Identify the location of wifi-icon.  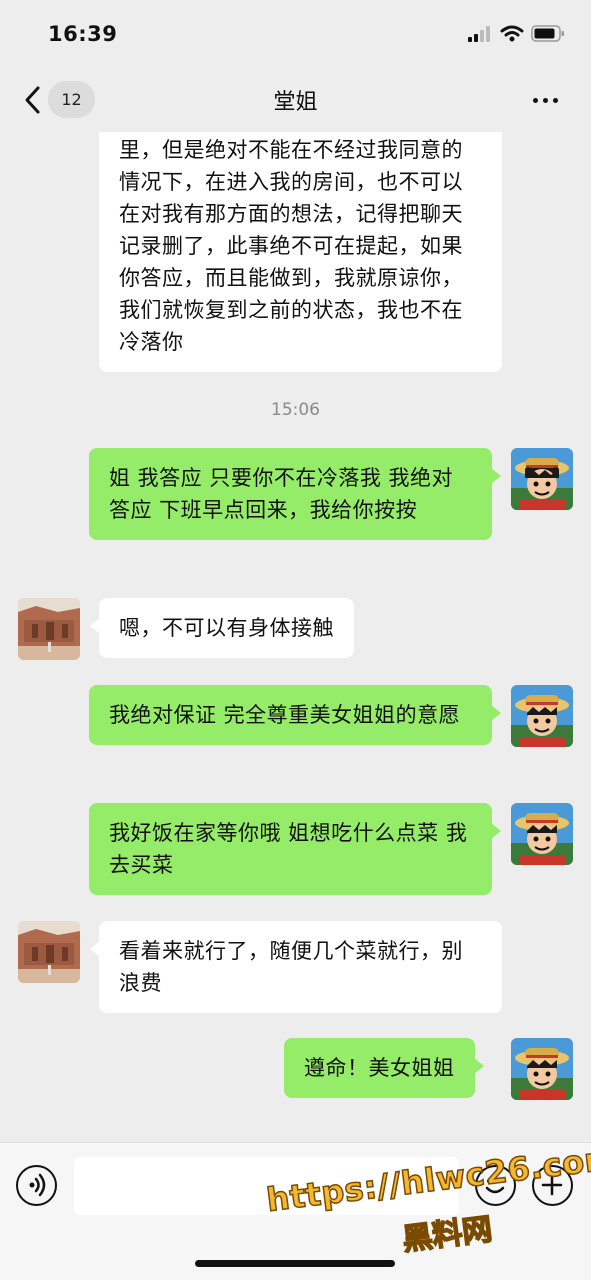
(512, 34).